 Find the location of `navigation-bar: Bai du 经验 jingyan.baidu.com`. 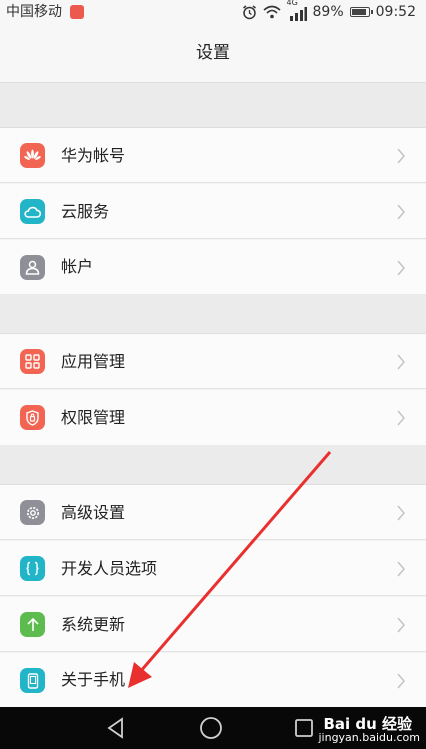

navigation-bar: Bai du 经验 jingyan.baidu.com is located at coordinates (213, 728).